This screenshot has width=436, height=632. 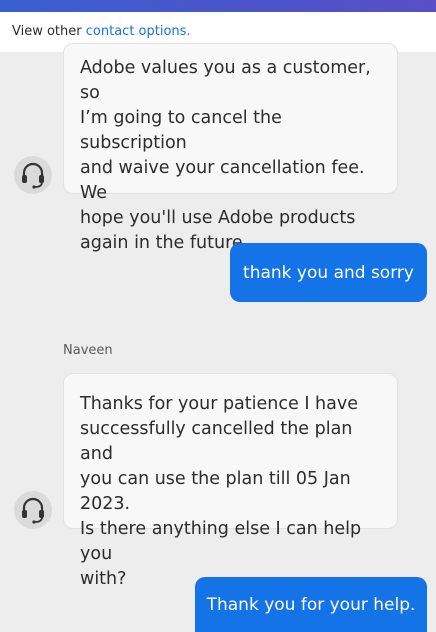 I want to click on message-line: Adobe values you as a customer, so, so click(x=225, y=80).